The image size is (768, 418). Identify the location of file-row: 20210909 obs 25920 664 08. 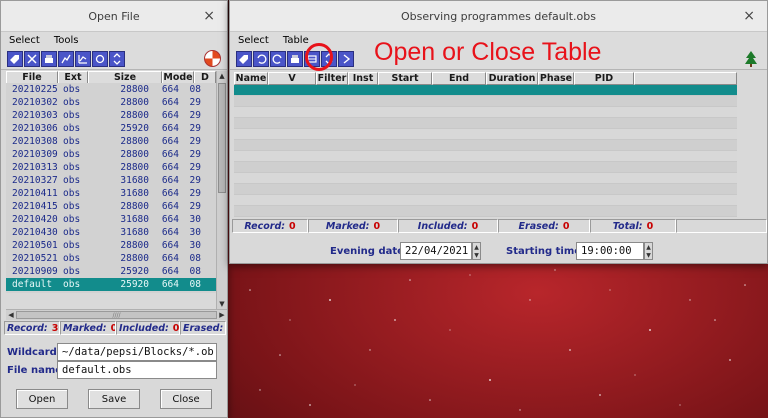
(111, 271).